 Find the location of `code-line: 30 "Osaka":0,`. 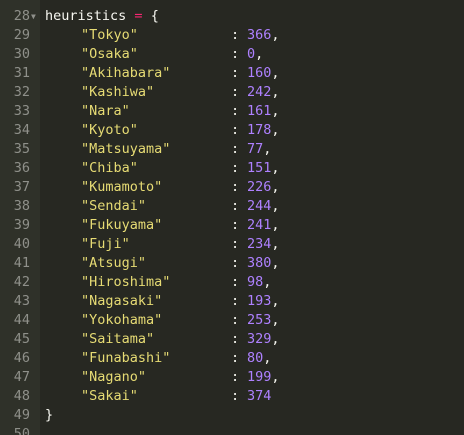

code-line: 30 "Osaka":0, is located at coordinates (232, 54).